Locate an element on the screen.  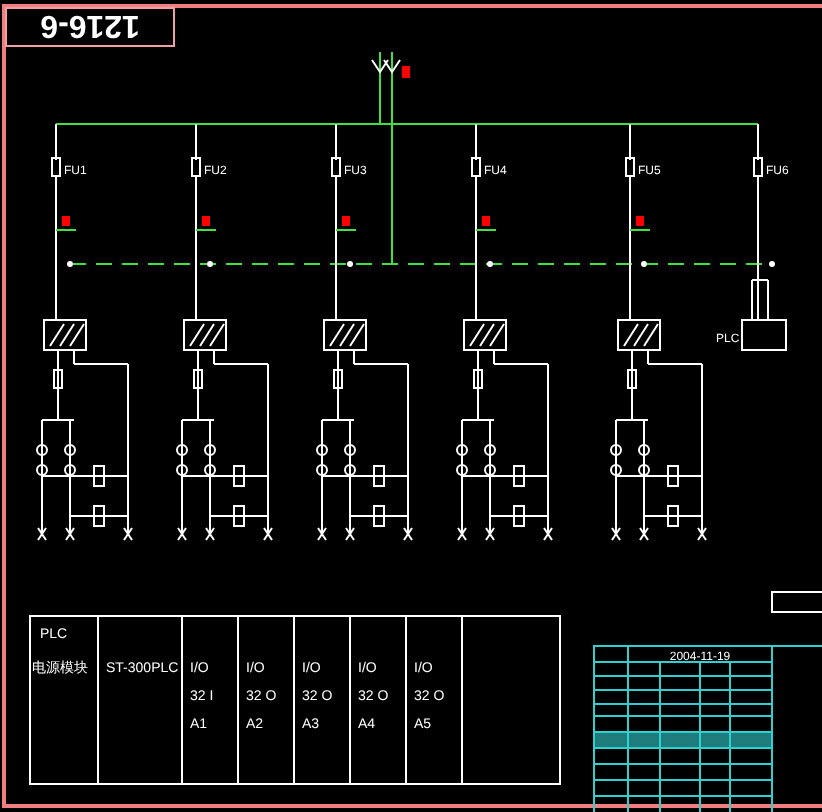
plc-box is located at coordinates (764, 315).